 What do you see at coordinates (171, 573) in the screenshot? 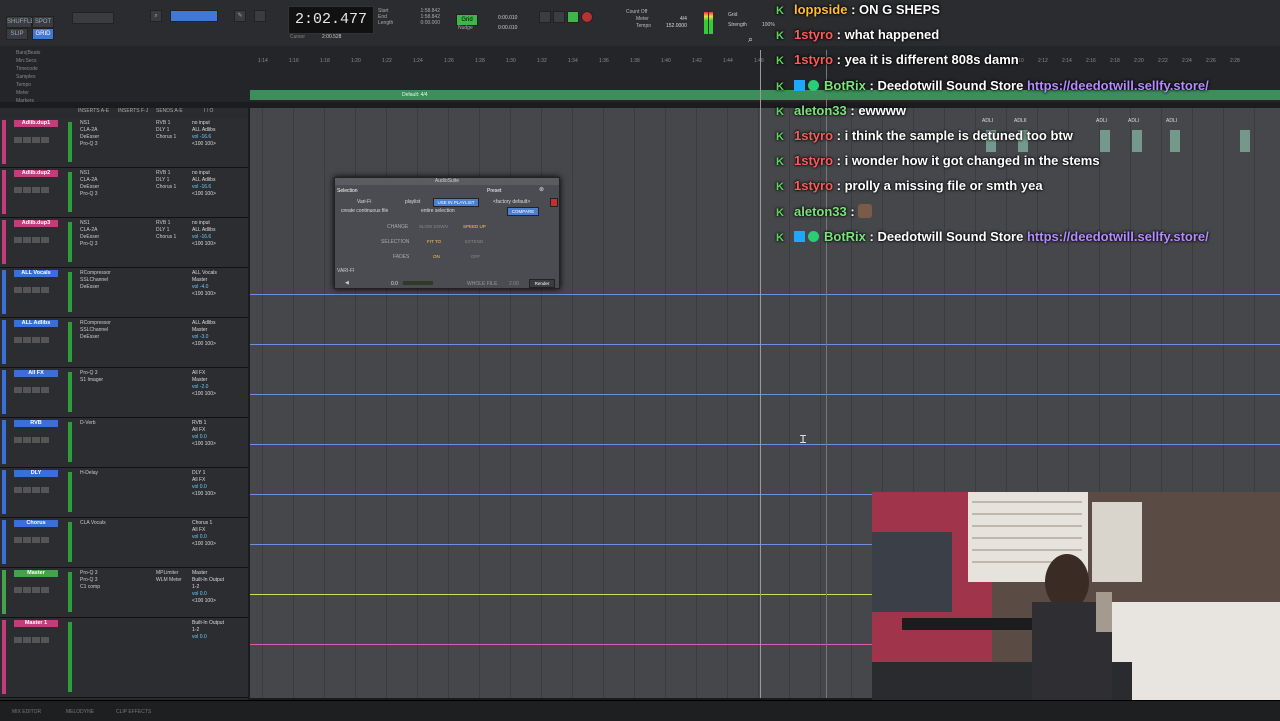
I see `send-slot: MPLimiter` at bounding box center [171, 573].